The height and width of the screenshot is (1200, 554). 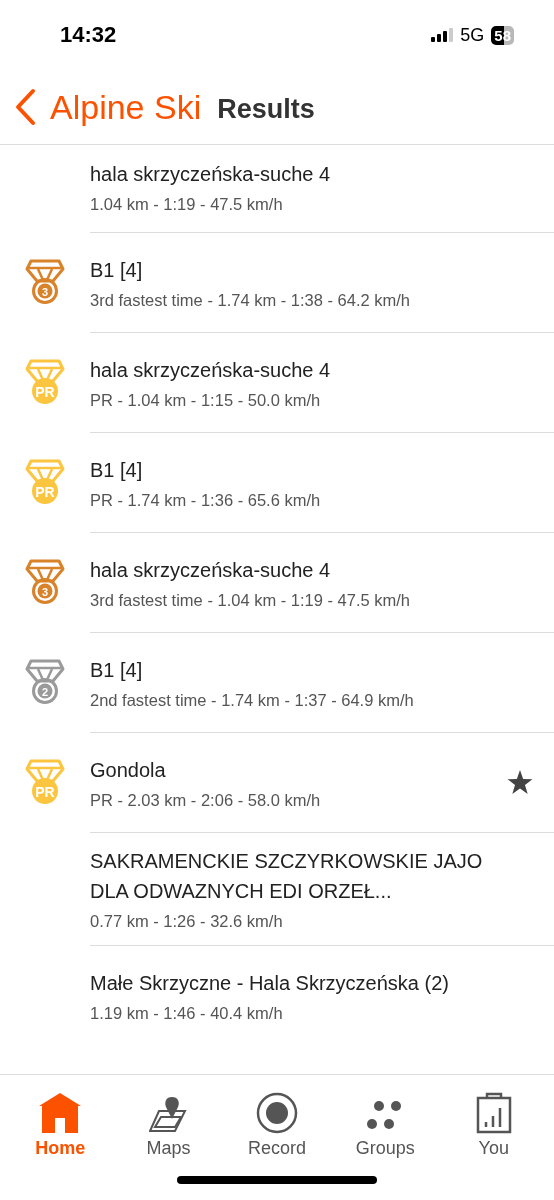 What do you see at coordinates (187, 921) in the screenshot?
I see `segment-stats: 0.77 km - 1:26 - 32.6 km/h` at bounding box center [187, 921].